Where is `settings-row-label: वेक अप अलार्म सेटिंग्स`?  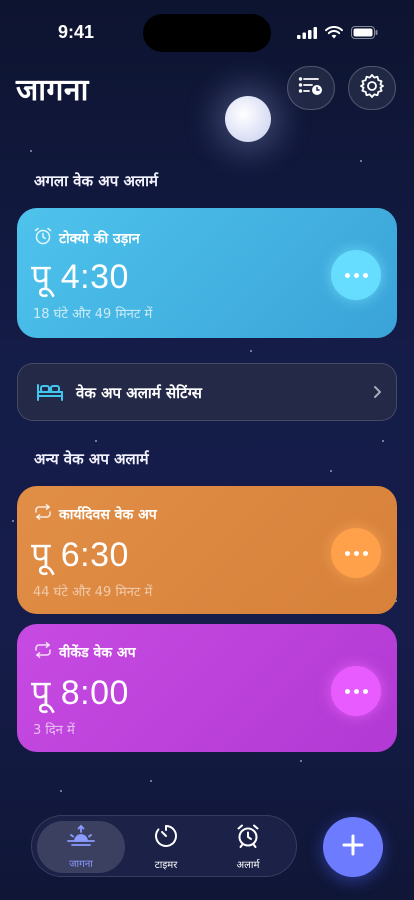 settings-row-label: वेक अप अलार्म सेटिंग्स is located at coordinates (139, 393).